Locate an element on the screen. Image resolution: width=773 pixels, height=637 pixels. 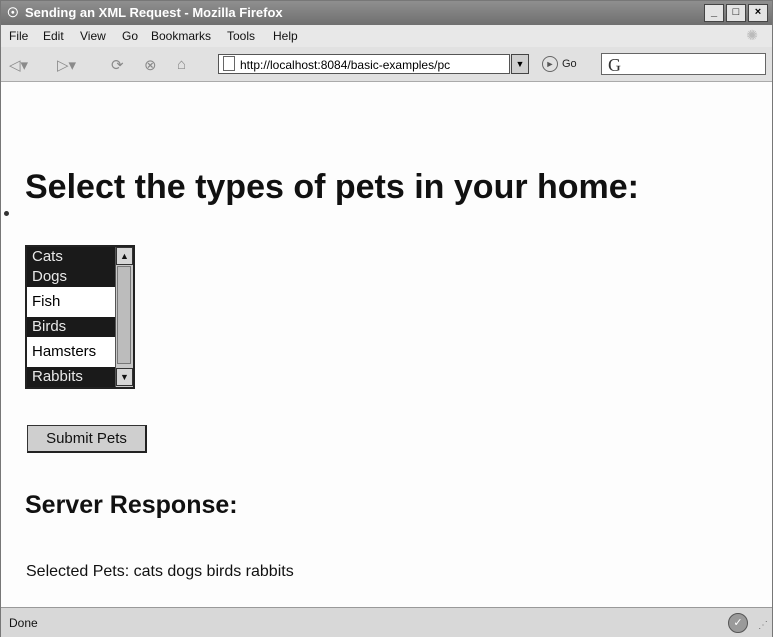
scroll-down-arrow-icon: ▼ is located at coordinates (124, 377).